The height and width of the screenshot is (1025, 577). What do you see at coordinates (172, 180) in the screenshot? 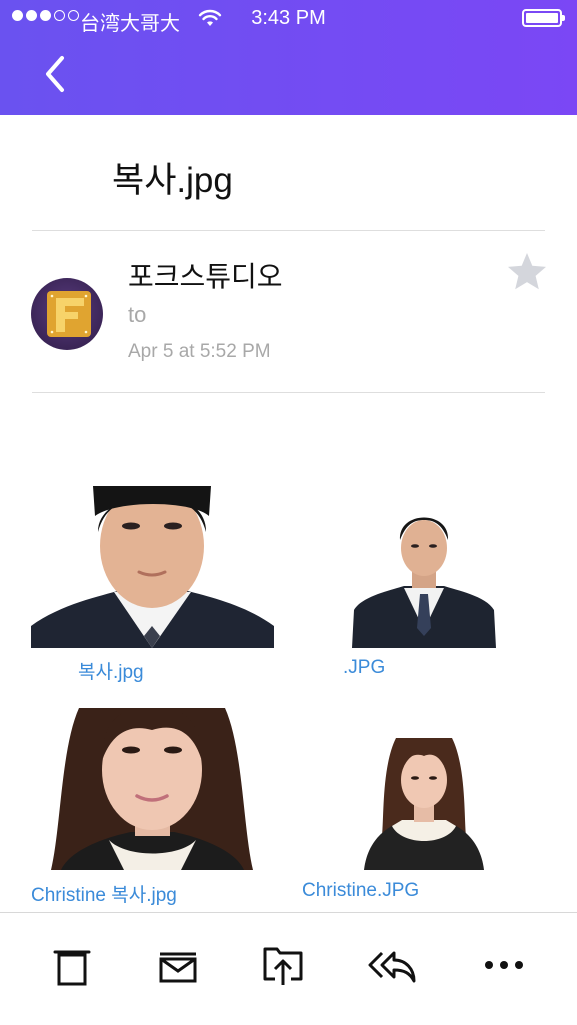
I see `email-subject: 복사.jpg` at bounding box center [172, 180].